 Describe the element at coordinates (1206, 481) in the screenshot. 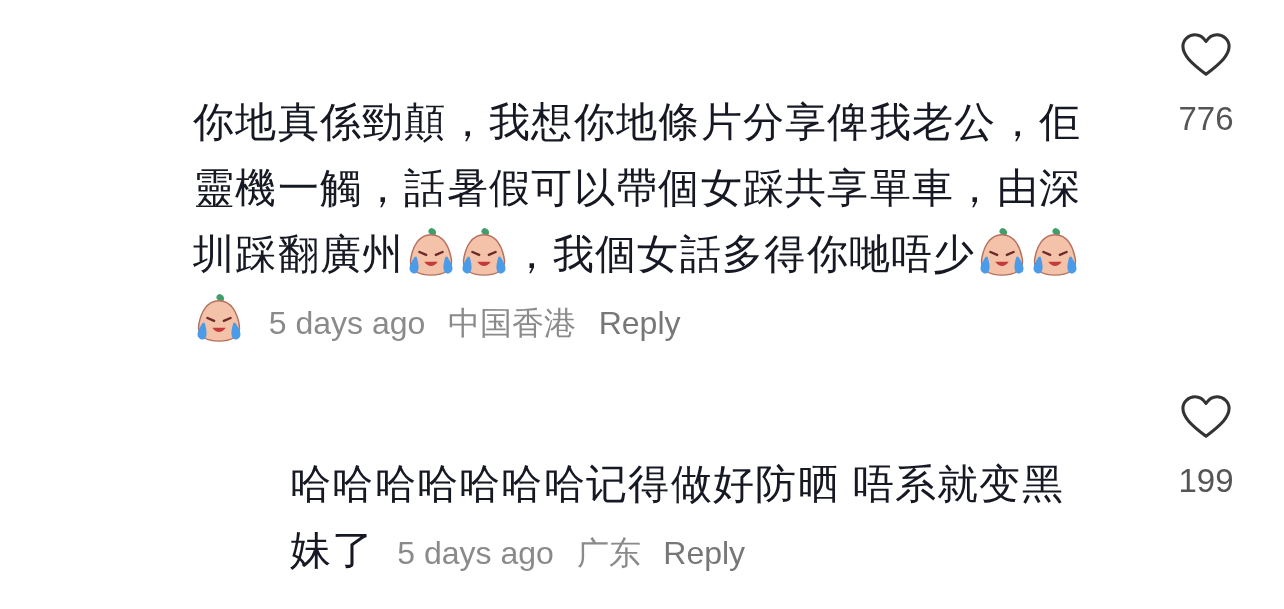

I see `like-count: 199` at that location.